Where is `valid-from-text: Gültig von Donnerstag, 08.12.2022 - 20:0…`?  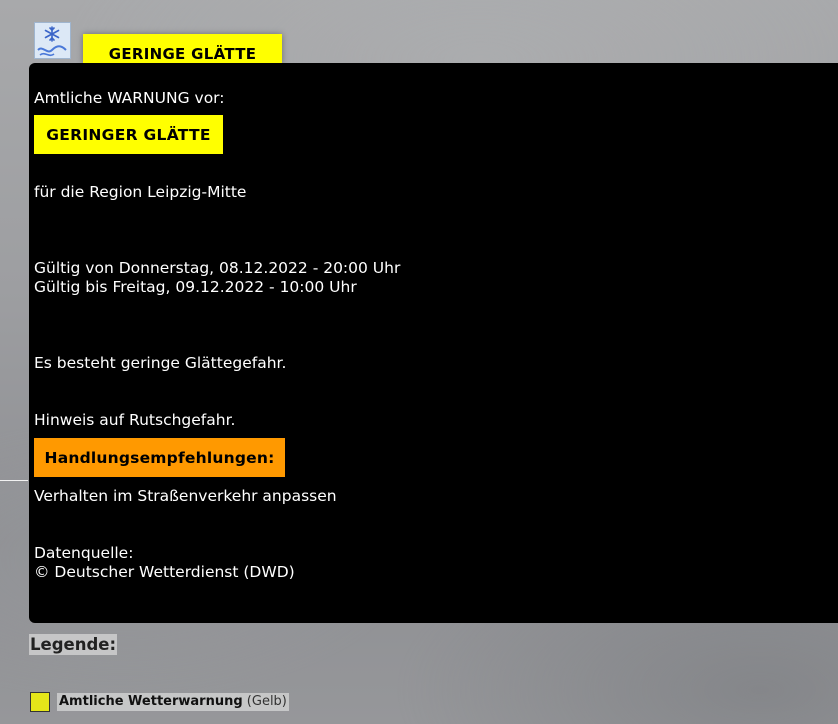 valid-from-text: Gültig von Donnerstag, 08.12.2022 - 20:0… is located at coordinates (217, 268).